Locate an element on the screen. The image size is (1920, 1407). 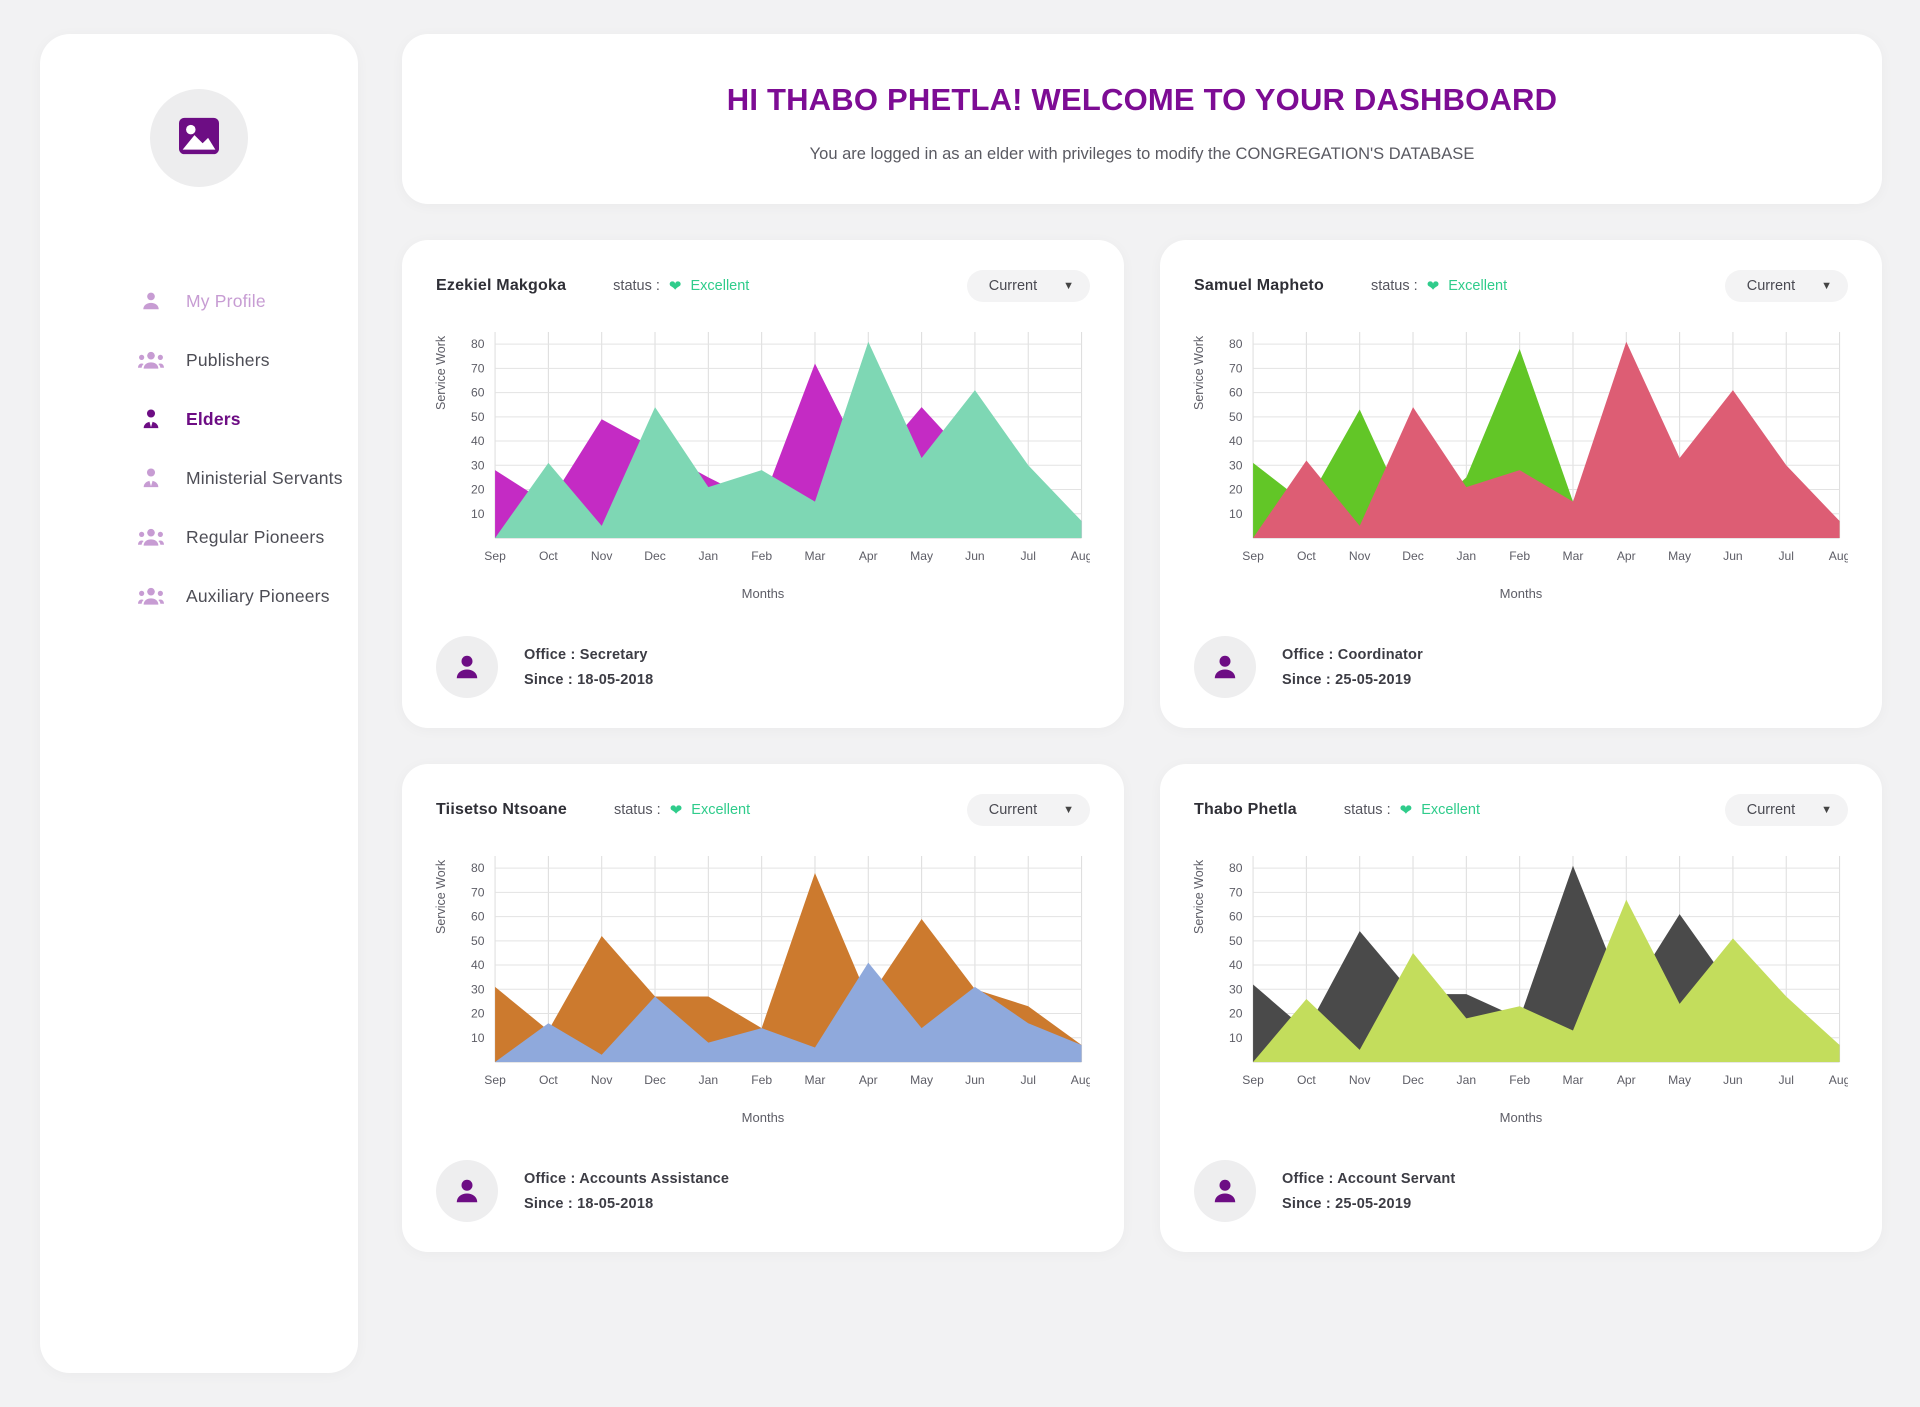
svg-text: 50 is located at coordinates (1236, 941).